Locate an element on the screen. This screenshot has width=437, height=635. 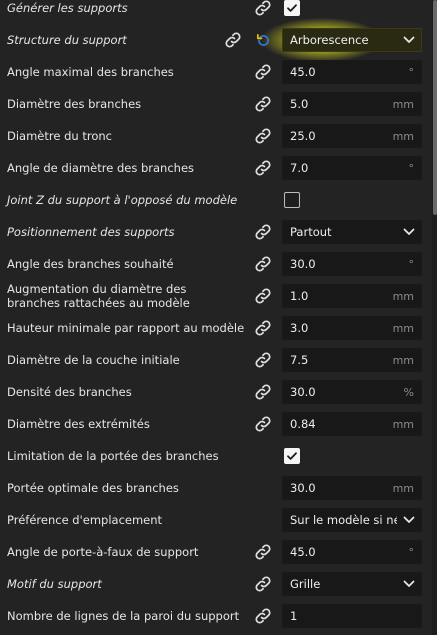
setting-row-diametre-du-tronc: Diamètre du tronc 25.0 mm is located at coordinates (216, 136).